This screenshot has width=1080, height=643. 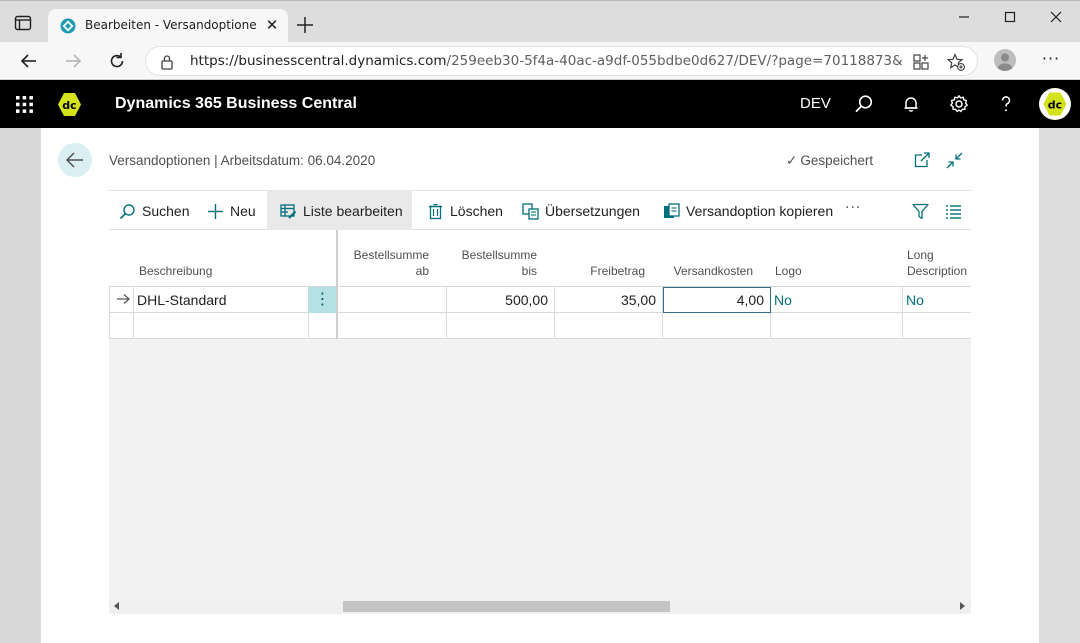 I want to click on copy-shipping-option-action: Versandoption kopieren, so click(x=748, y=211).